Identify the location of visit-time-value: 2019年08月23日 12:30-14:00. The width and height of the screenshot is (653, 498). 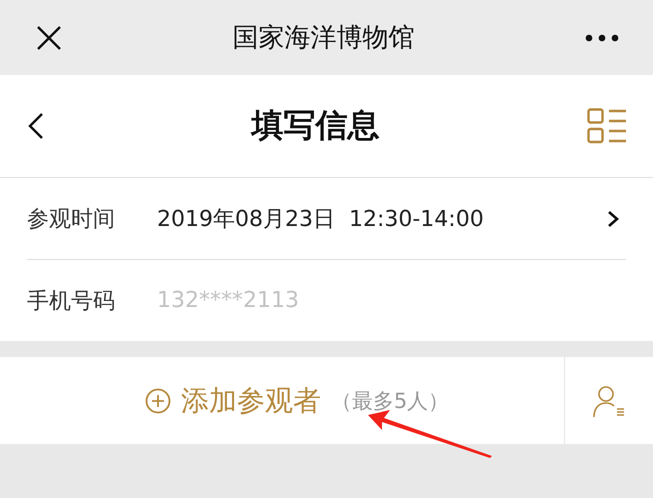
(382, 219).